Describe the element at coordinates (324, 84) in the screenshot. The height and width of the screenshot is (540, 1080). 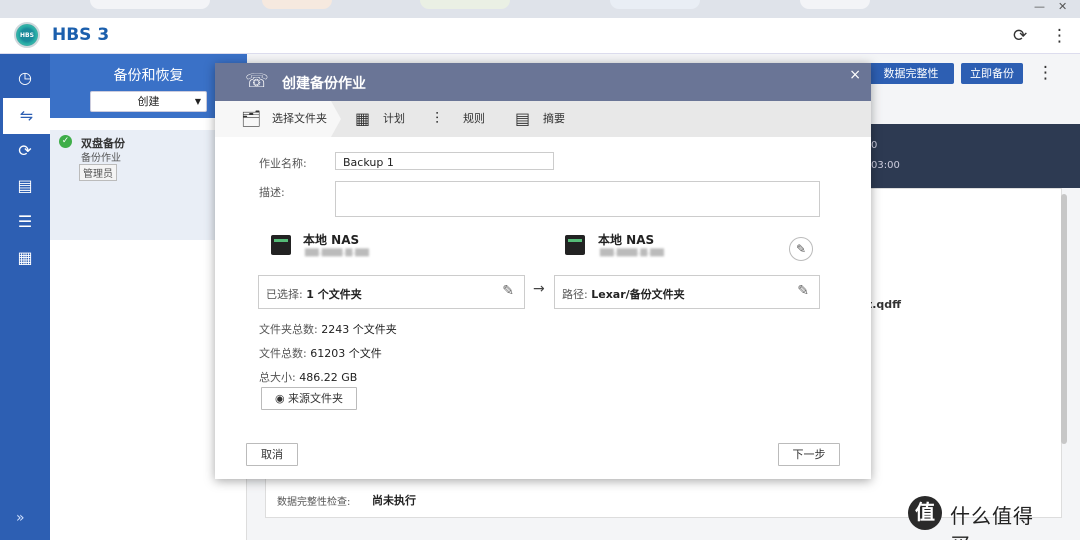
I see `dialog-title: 创建备份作业` at that location.